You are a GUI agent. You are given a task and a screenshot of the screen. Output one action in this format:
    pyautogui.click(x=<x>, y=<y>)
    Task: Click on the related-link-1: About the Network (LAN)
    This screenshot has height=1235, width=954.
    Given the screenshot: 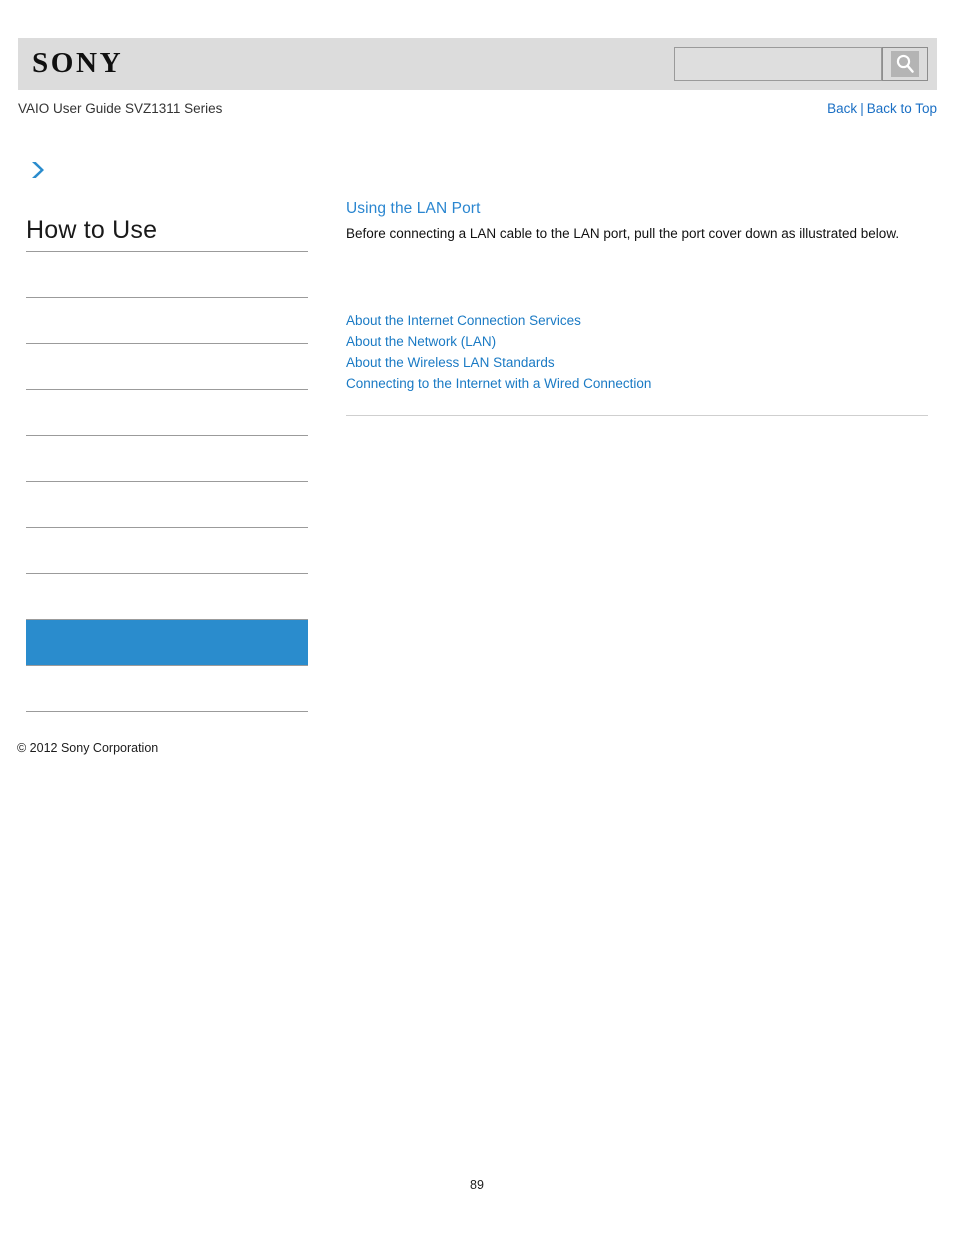 What is the action you would take?
    pyautogui.click(x=637, y=341)
    